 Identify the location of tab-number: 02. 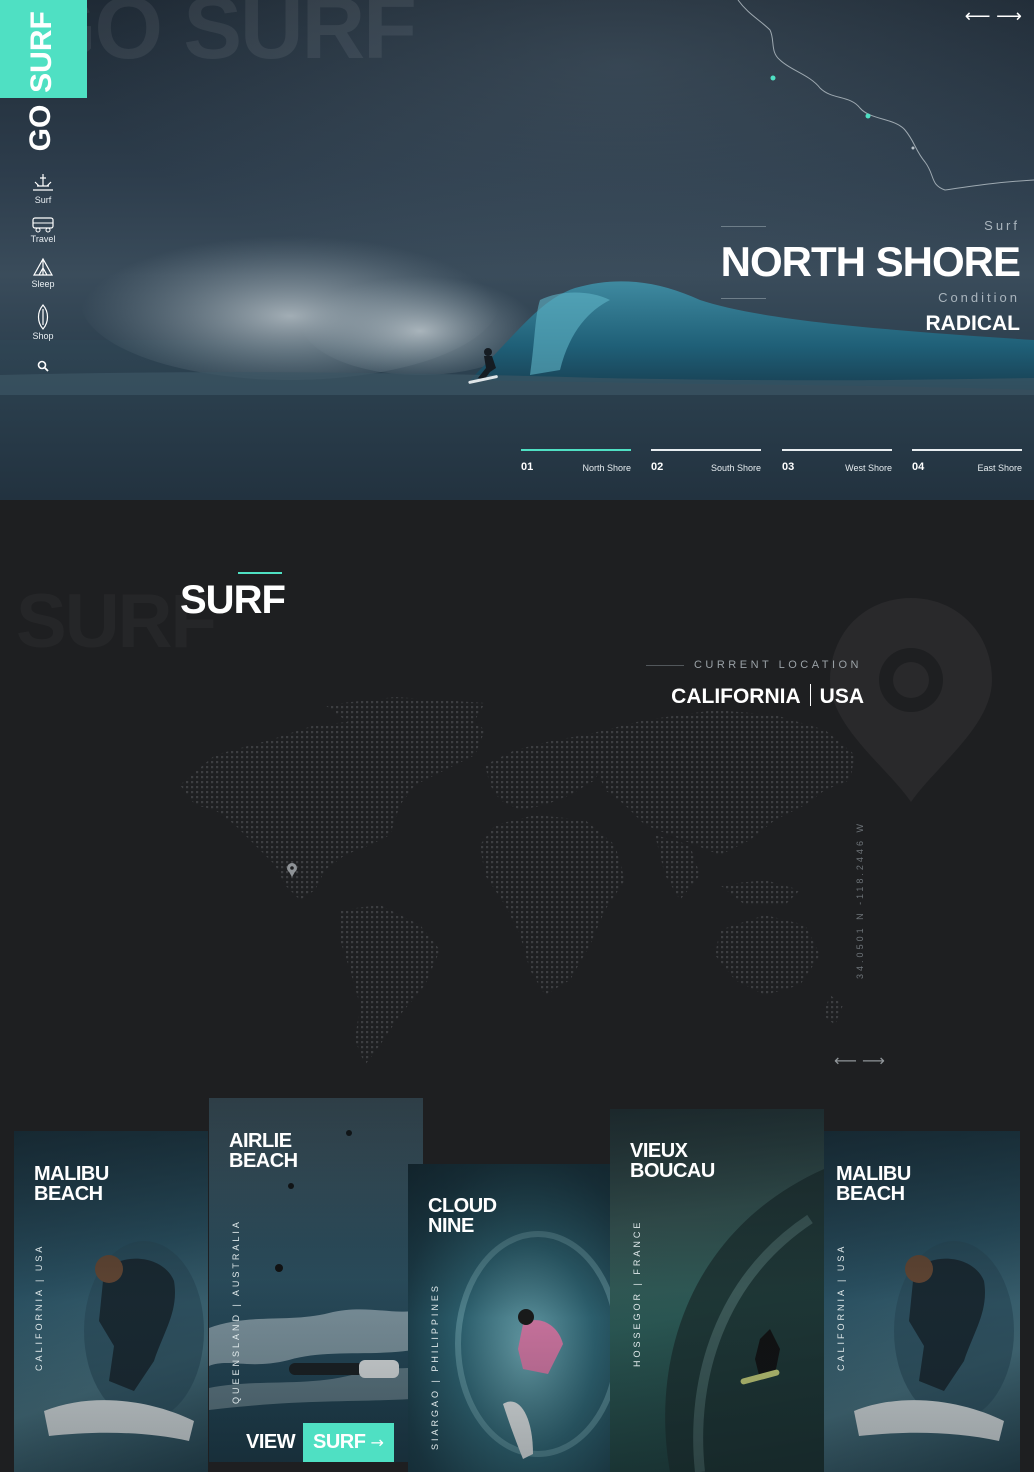
(657, 467).